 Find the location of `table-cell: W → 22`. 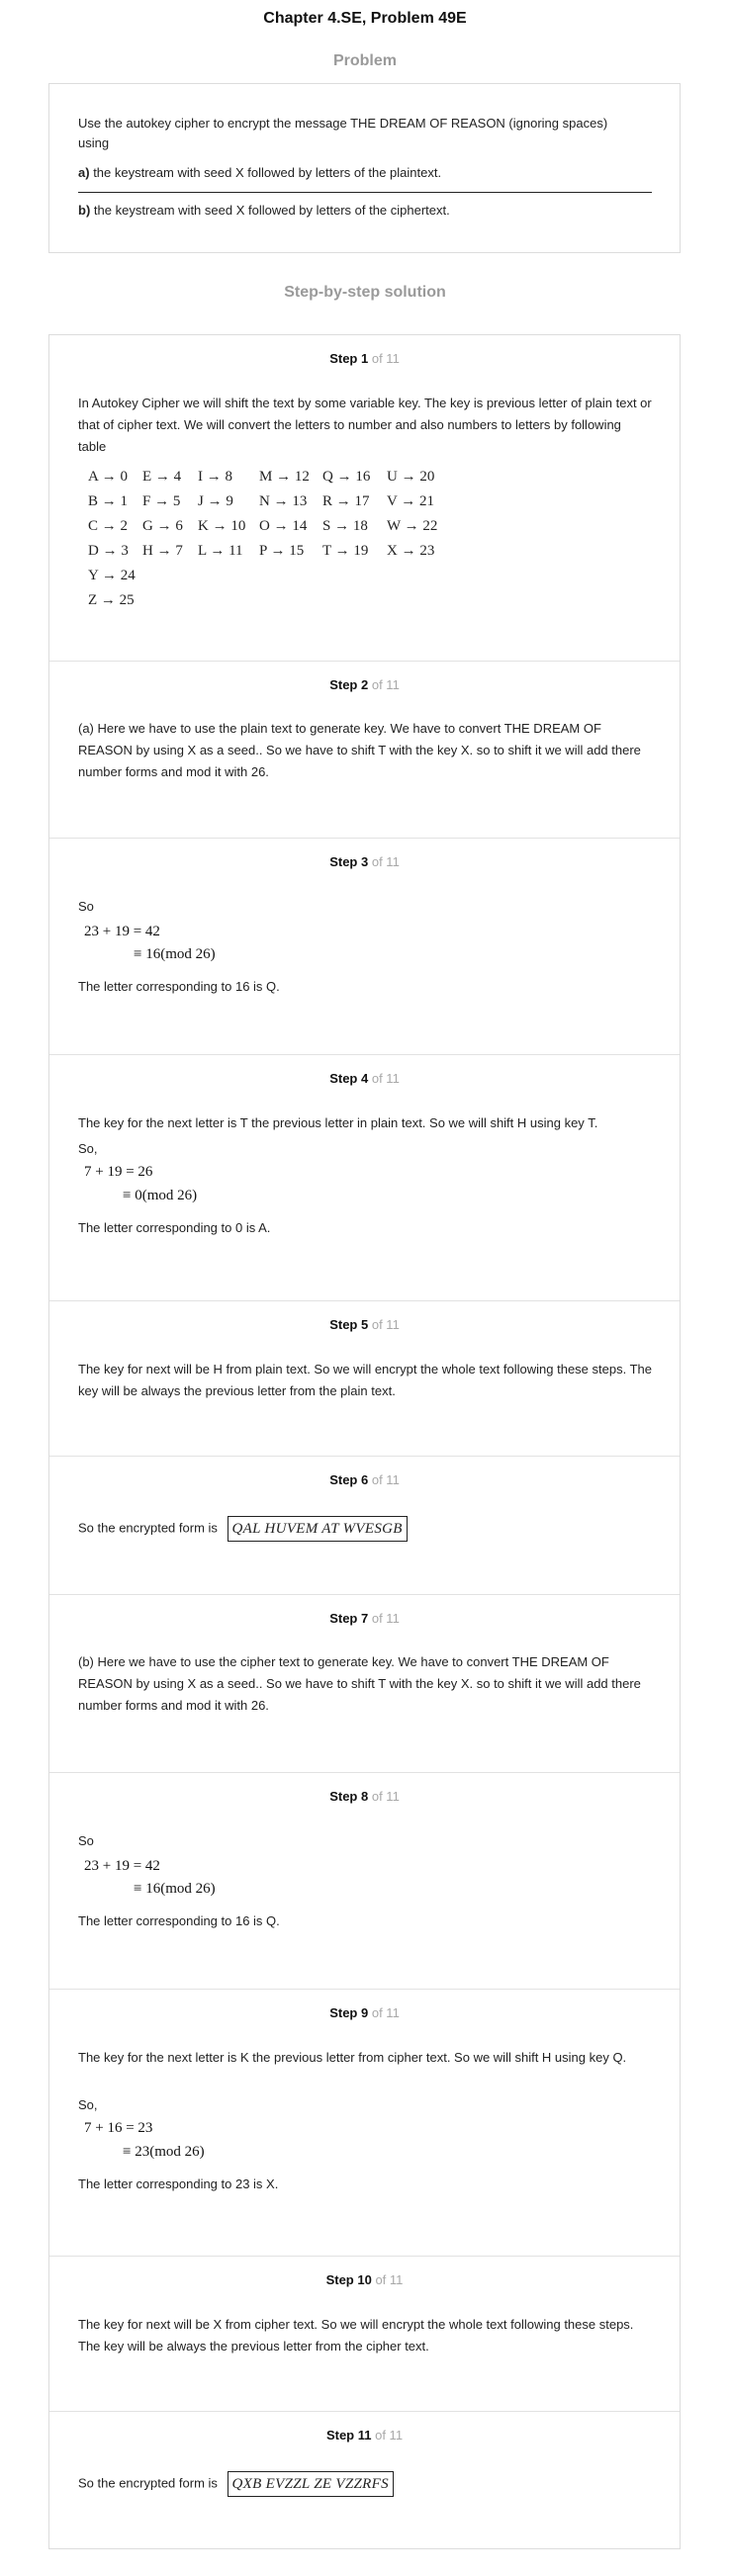

table-cell: W → 22 is located at coordinates (412, 526).